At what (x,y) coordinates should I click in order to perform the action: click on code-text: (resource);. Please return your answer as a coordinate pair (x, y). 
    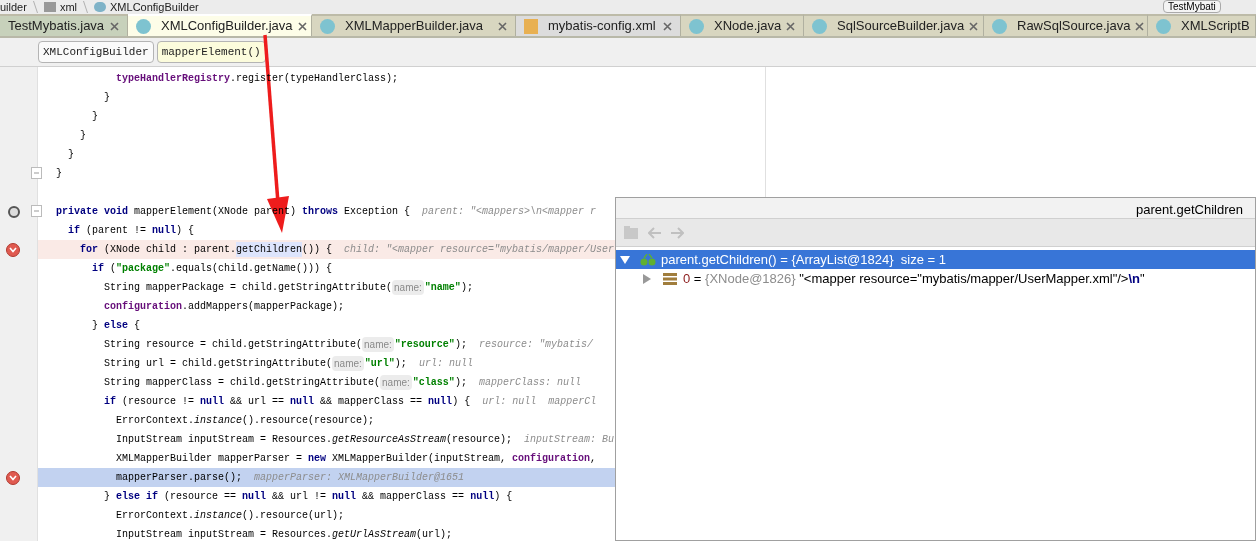
    Looking at the image, I should click on (480, 440).